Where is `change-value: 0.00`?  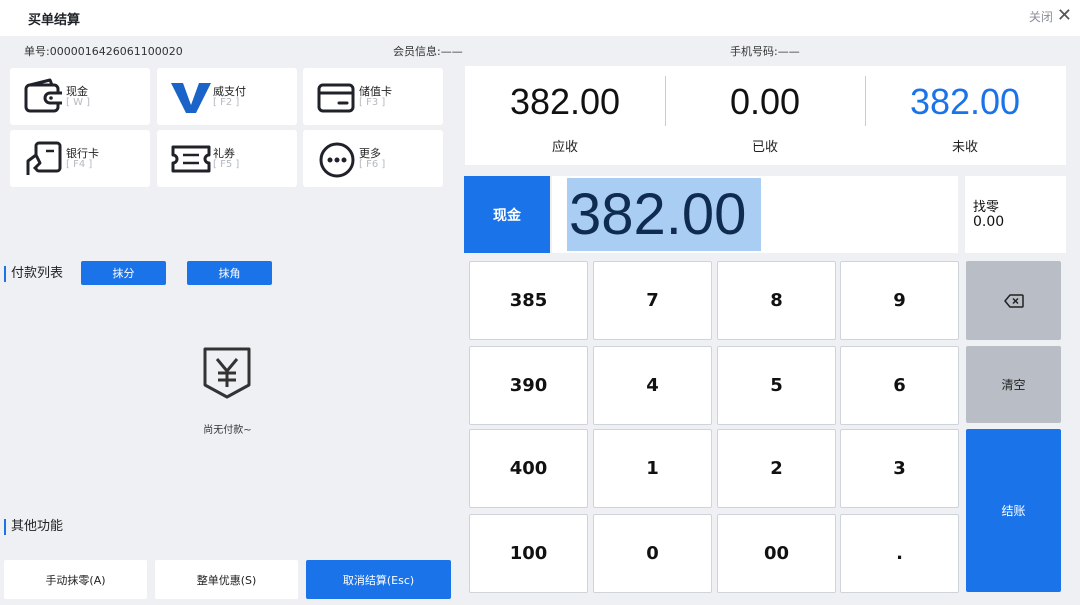 change-value: 0.00 is located at coordinates (989, 222).